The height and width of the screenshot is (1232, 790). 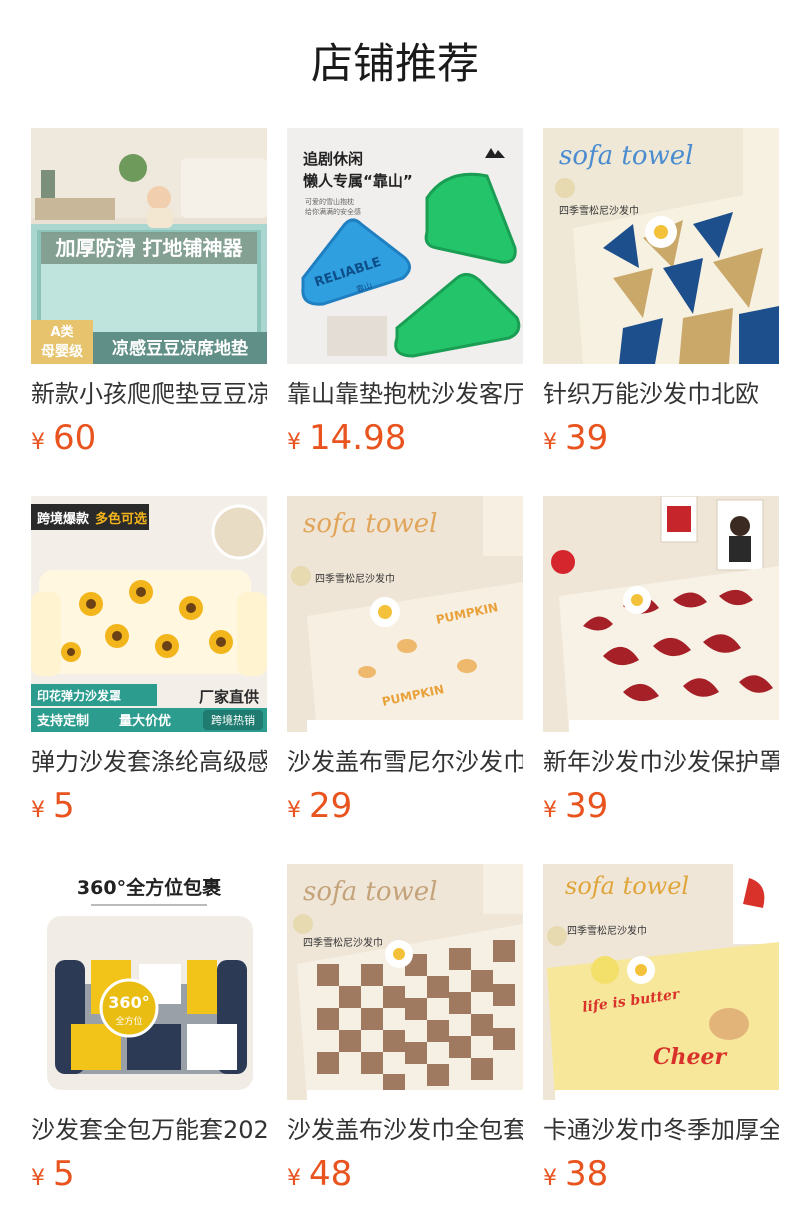 I want to click on image-text: 跨境热销, so click(x=233, y=720).